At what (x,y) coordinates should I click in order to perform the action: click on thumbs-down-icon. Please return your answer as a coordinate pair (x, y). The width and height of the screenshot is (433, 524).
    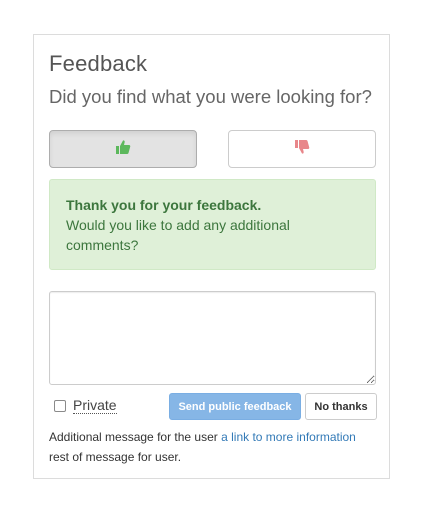
    Looking at the image, I should click on (302, 149).